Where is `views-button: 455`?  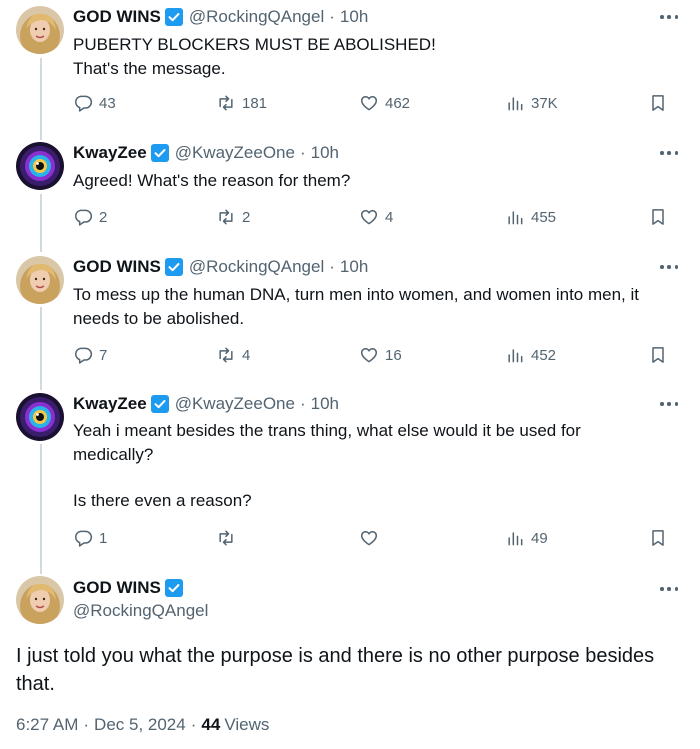 views-button: 455 is located at coordinates (530, 217).